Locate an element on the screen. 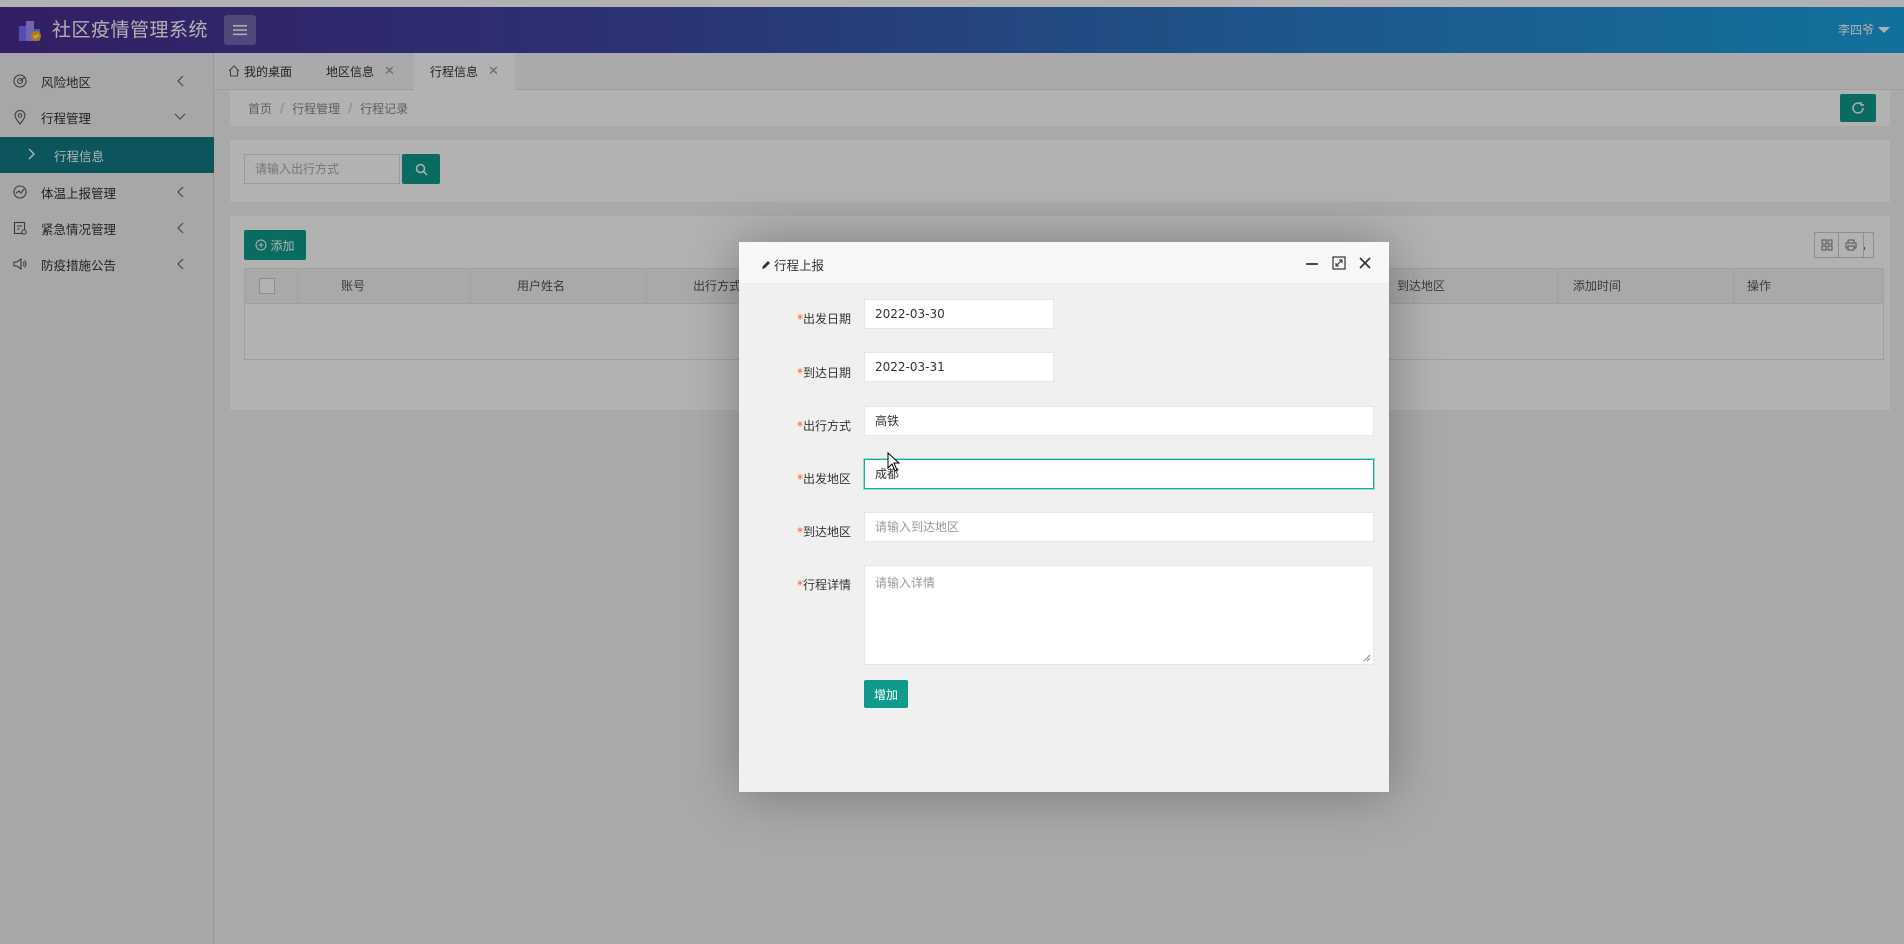 This screenshot has height=944, width=1904. arrival-date-input: 2022-03-31 is located at coordinates (959, 367).